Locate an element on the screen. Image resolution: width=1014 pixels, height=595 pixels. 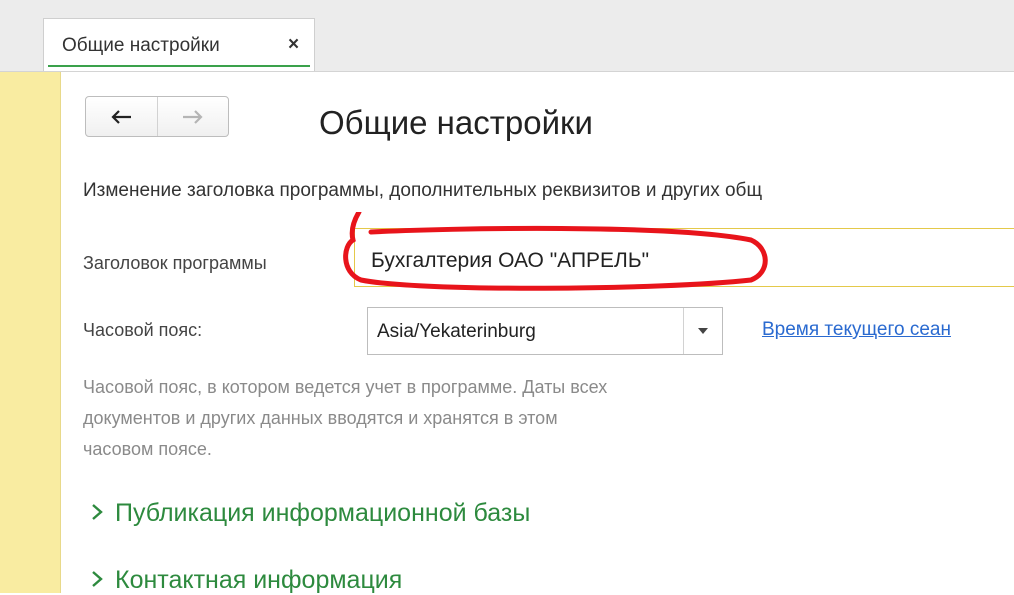
forward-button is located at coordinates (192, 116).